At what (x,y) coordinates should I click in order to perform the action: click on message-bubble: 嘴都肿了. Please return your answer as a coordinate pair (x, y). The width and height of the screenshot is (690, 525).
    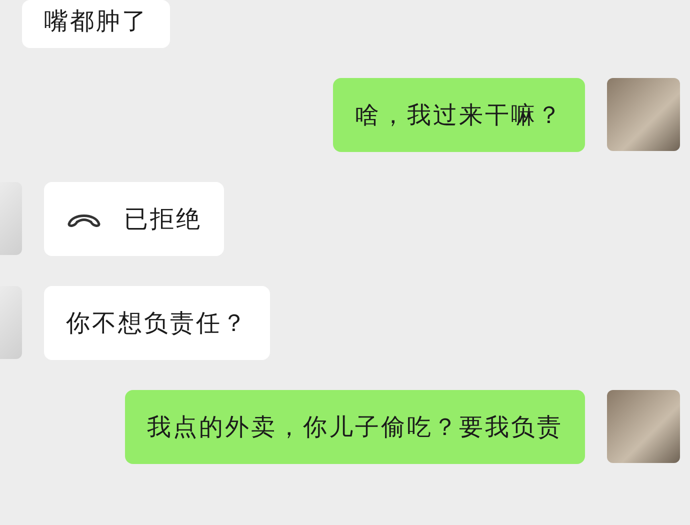
    Looking at the image, I should click on (96, 24).